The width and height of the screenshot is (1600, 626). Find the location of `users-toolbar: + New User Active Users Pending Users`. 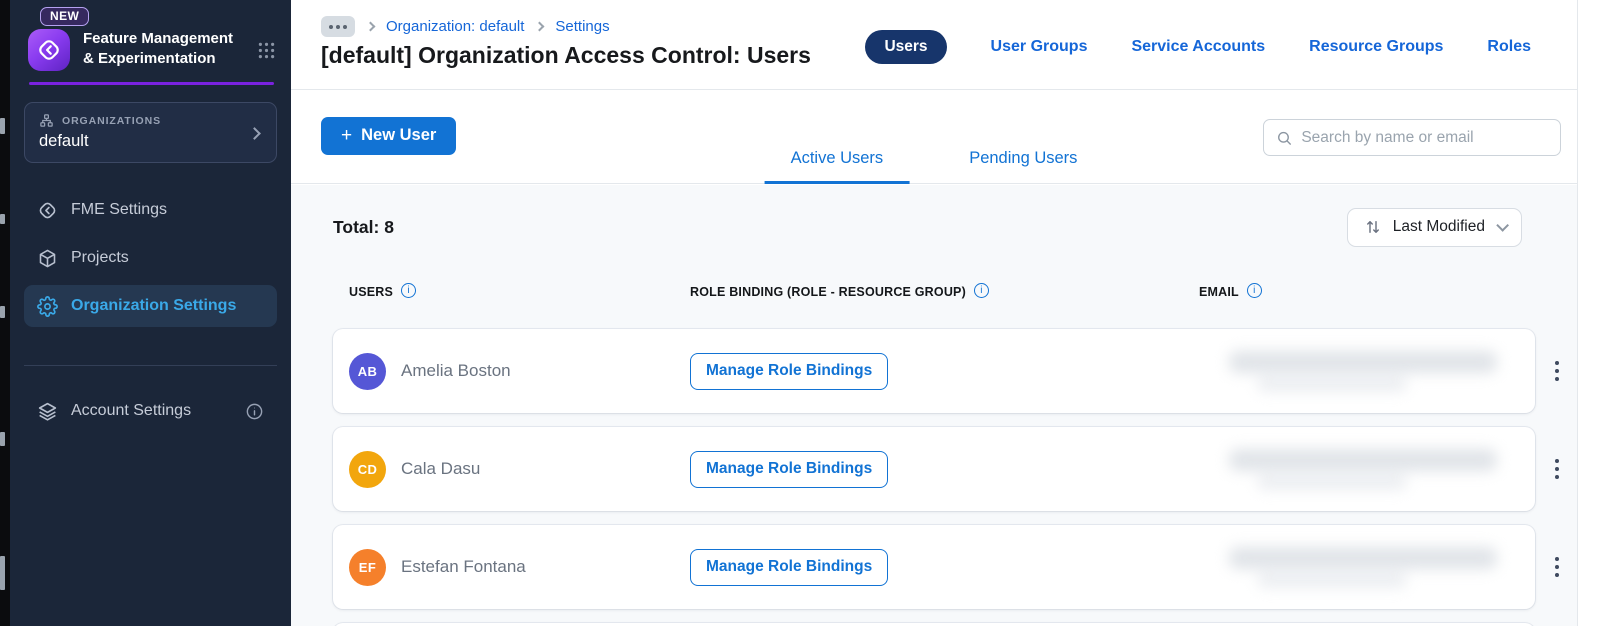

users-toolbar: + New User Active Users Pending Users is located at coordinates (934, 137).